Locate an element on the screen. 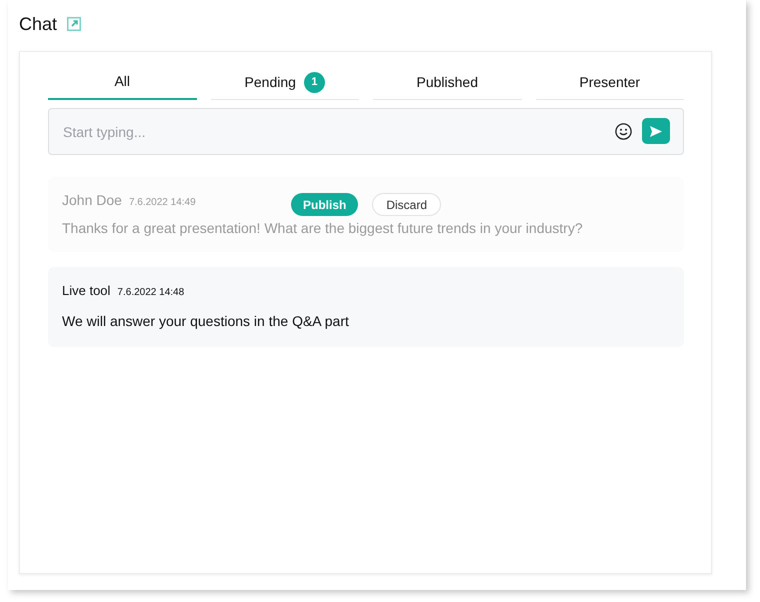 The width and height of the screenshot is (760, 602). external-link-icon is located at coordinates (74, 24).